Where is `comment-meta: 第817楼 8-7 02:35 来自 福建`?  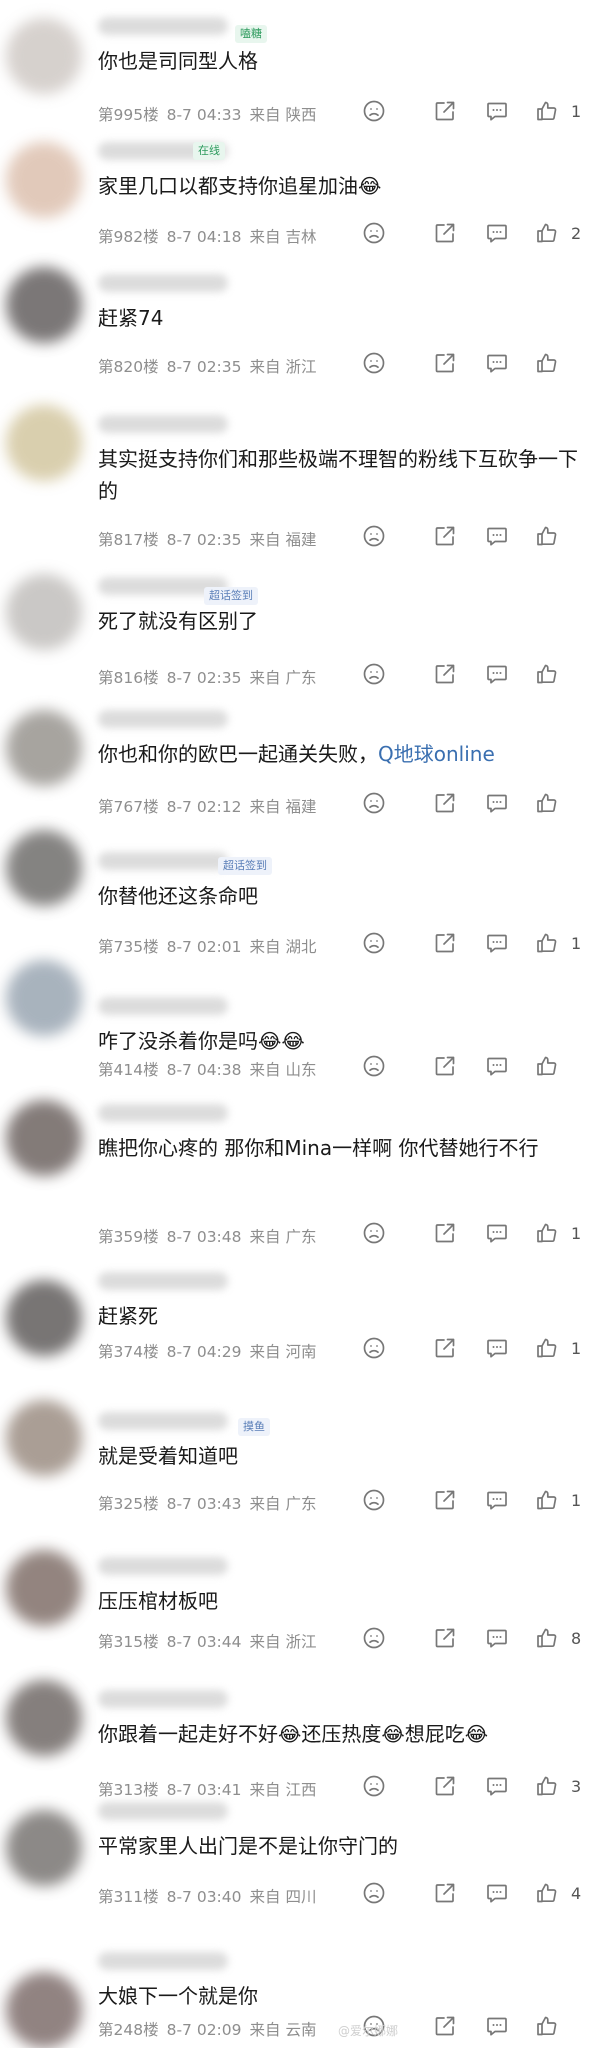
comment-meta: 第817楼 8-7 02:35 来自 福建 is located at coordinates (211, 539).